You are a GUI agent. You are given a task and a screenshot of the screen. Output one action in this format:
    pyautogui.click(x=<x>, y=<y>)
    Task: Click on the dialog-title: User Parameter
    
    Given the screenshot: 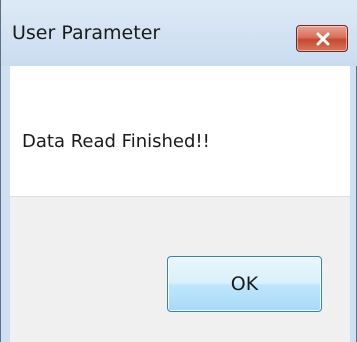 What is the action you would take?
    pyautogui.click(x=86, y=33)
    